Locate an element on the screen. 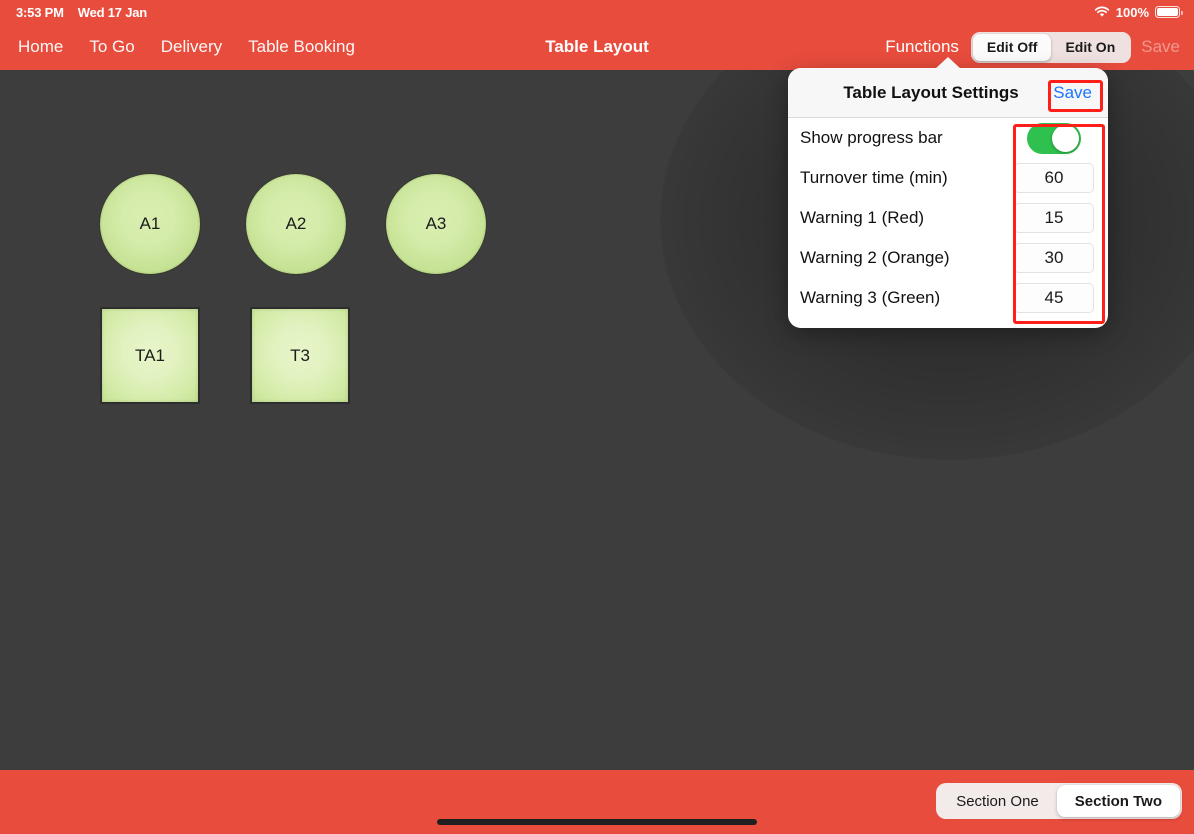  segment-edit-on: Edit On is located at coordinates (1090, 47).